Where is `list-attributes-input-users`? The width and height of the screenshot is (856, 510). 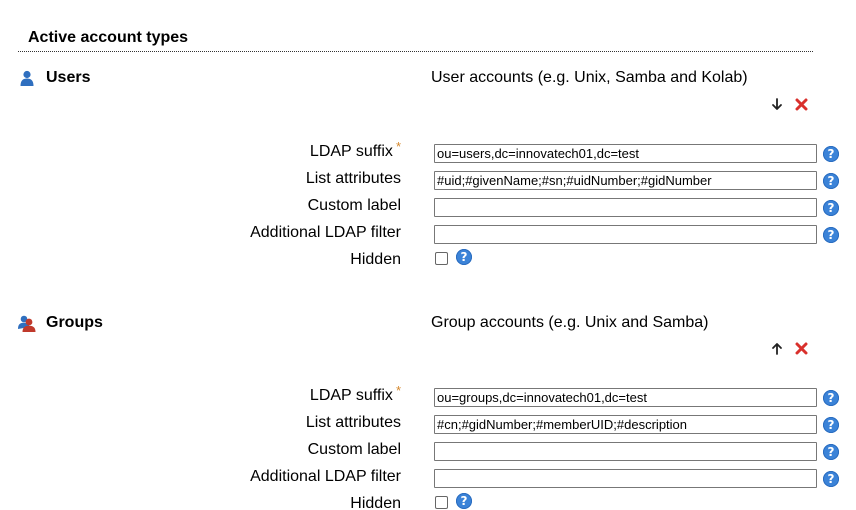 list-attributes-input-users is located at coordinates (625, 180).